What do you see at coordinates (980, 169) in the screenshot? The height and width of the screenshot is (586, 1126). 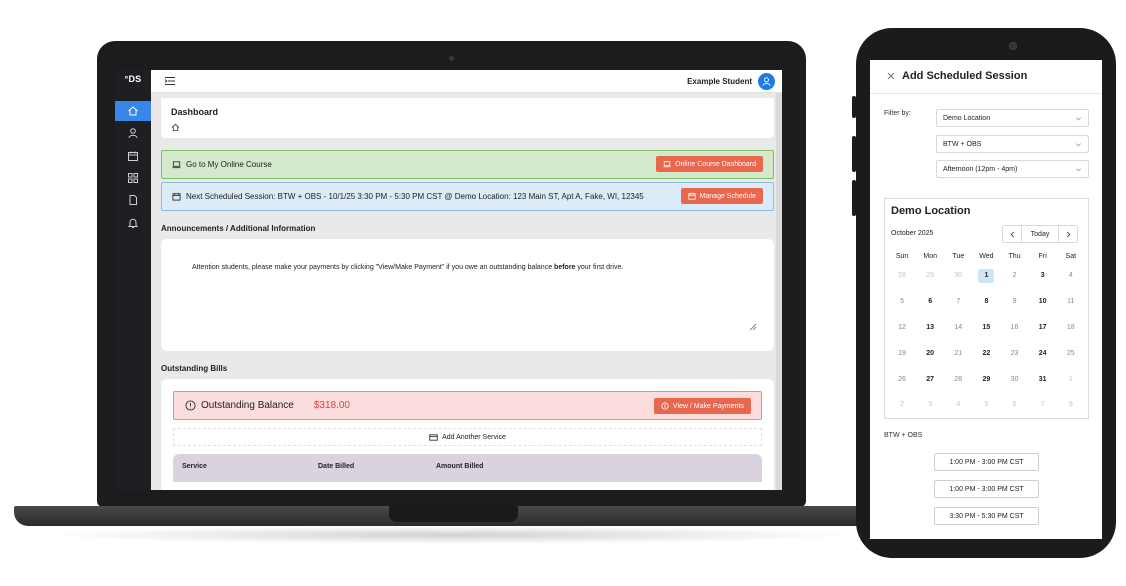 I see `time-select-value: Afternoon (12pm - 4pm)` at bounding box center [980, 169].